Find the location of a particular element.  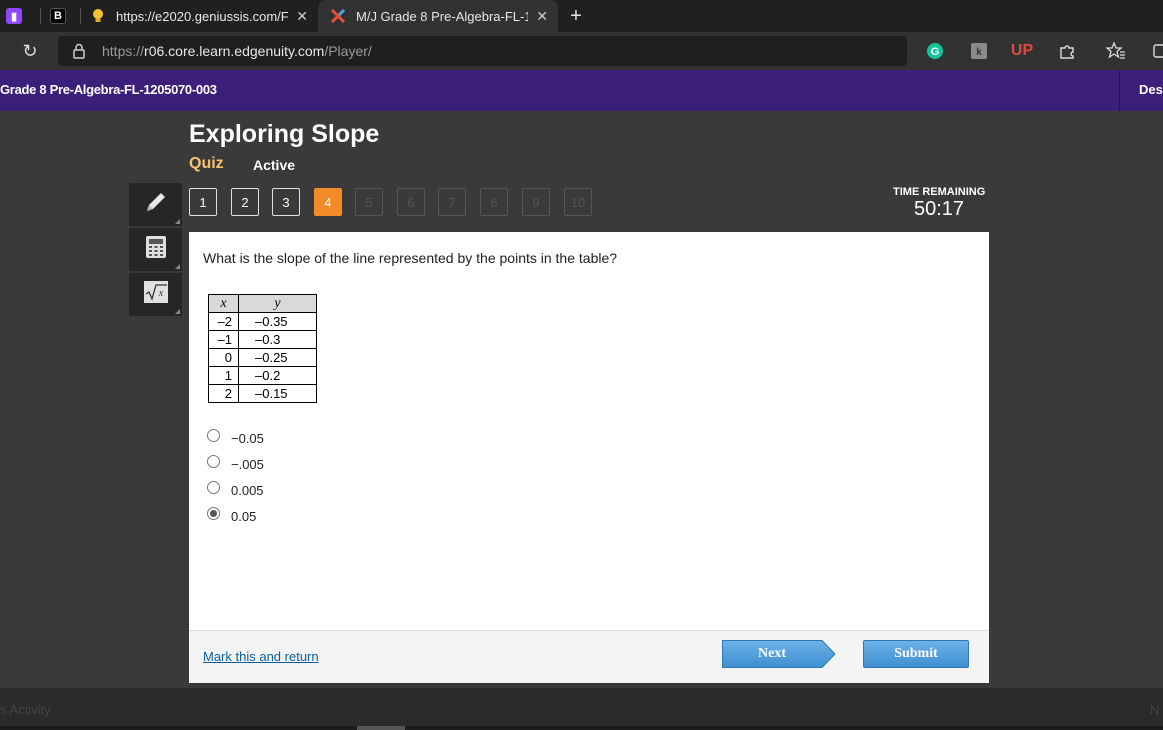

table-header-row: x y is located at coordinates (262, 303).